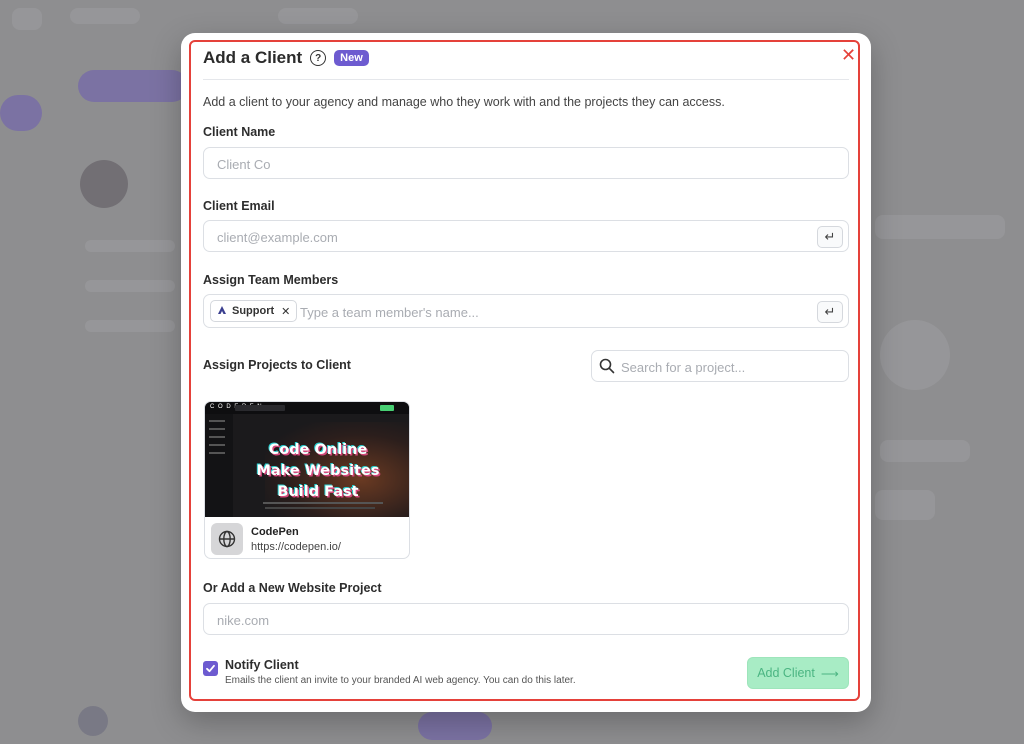 This screenshot has width=1024, height=744. I want to click on help-icon: ?, so click(318, 58).